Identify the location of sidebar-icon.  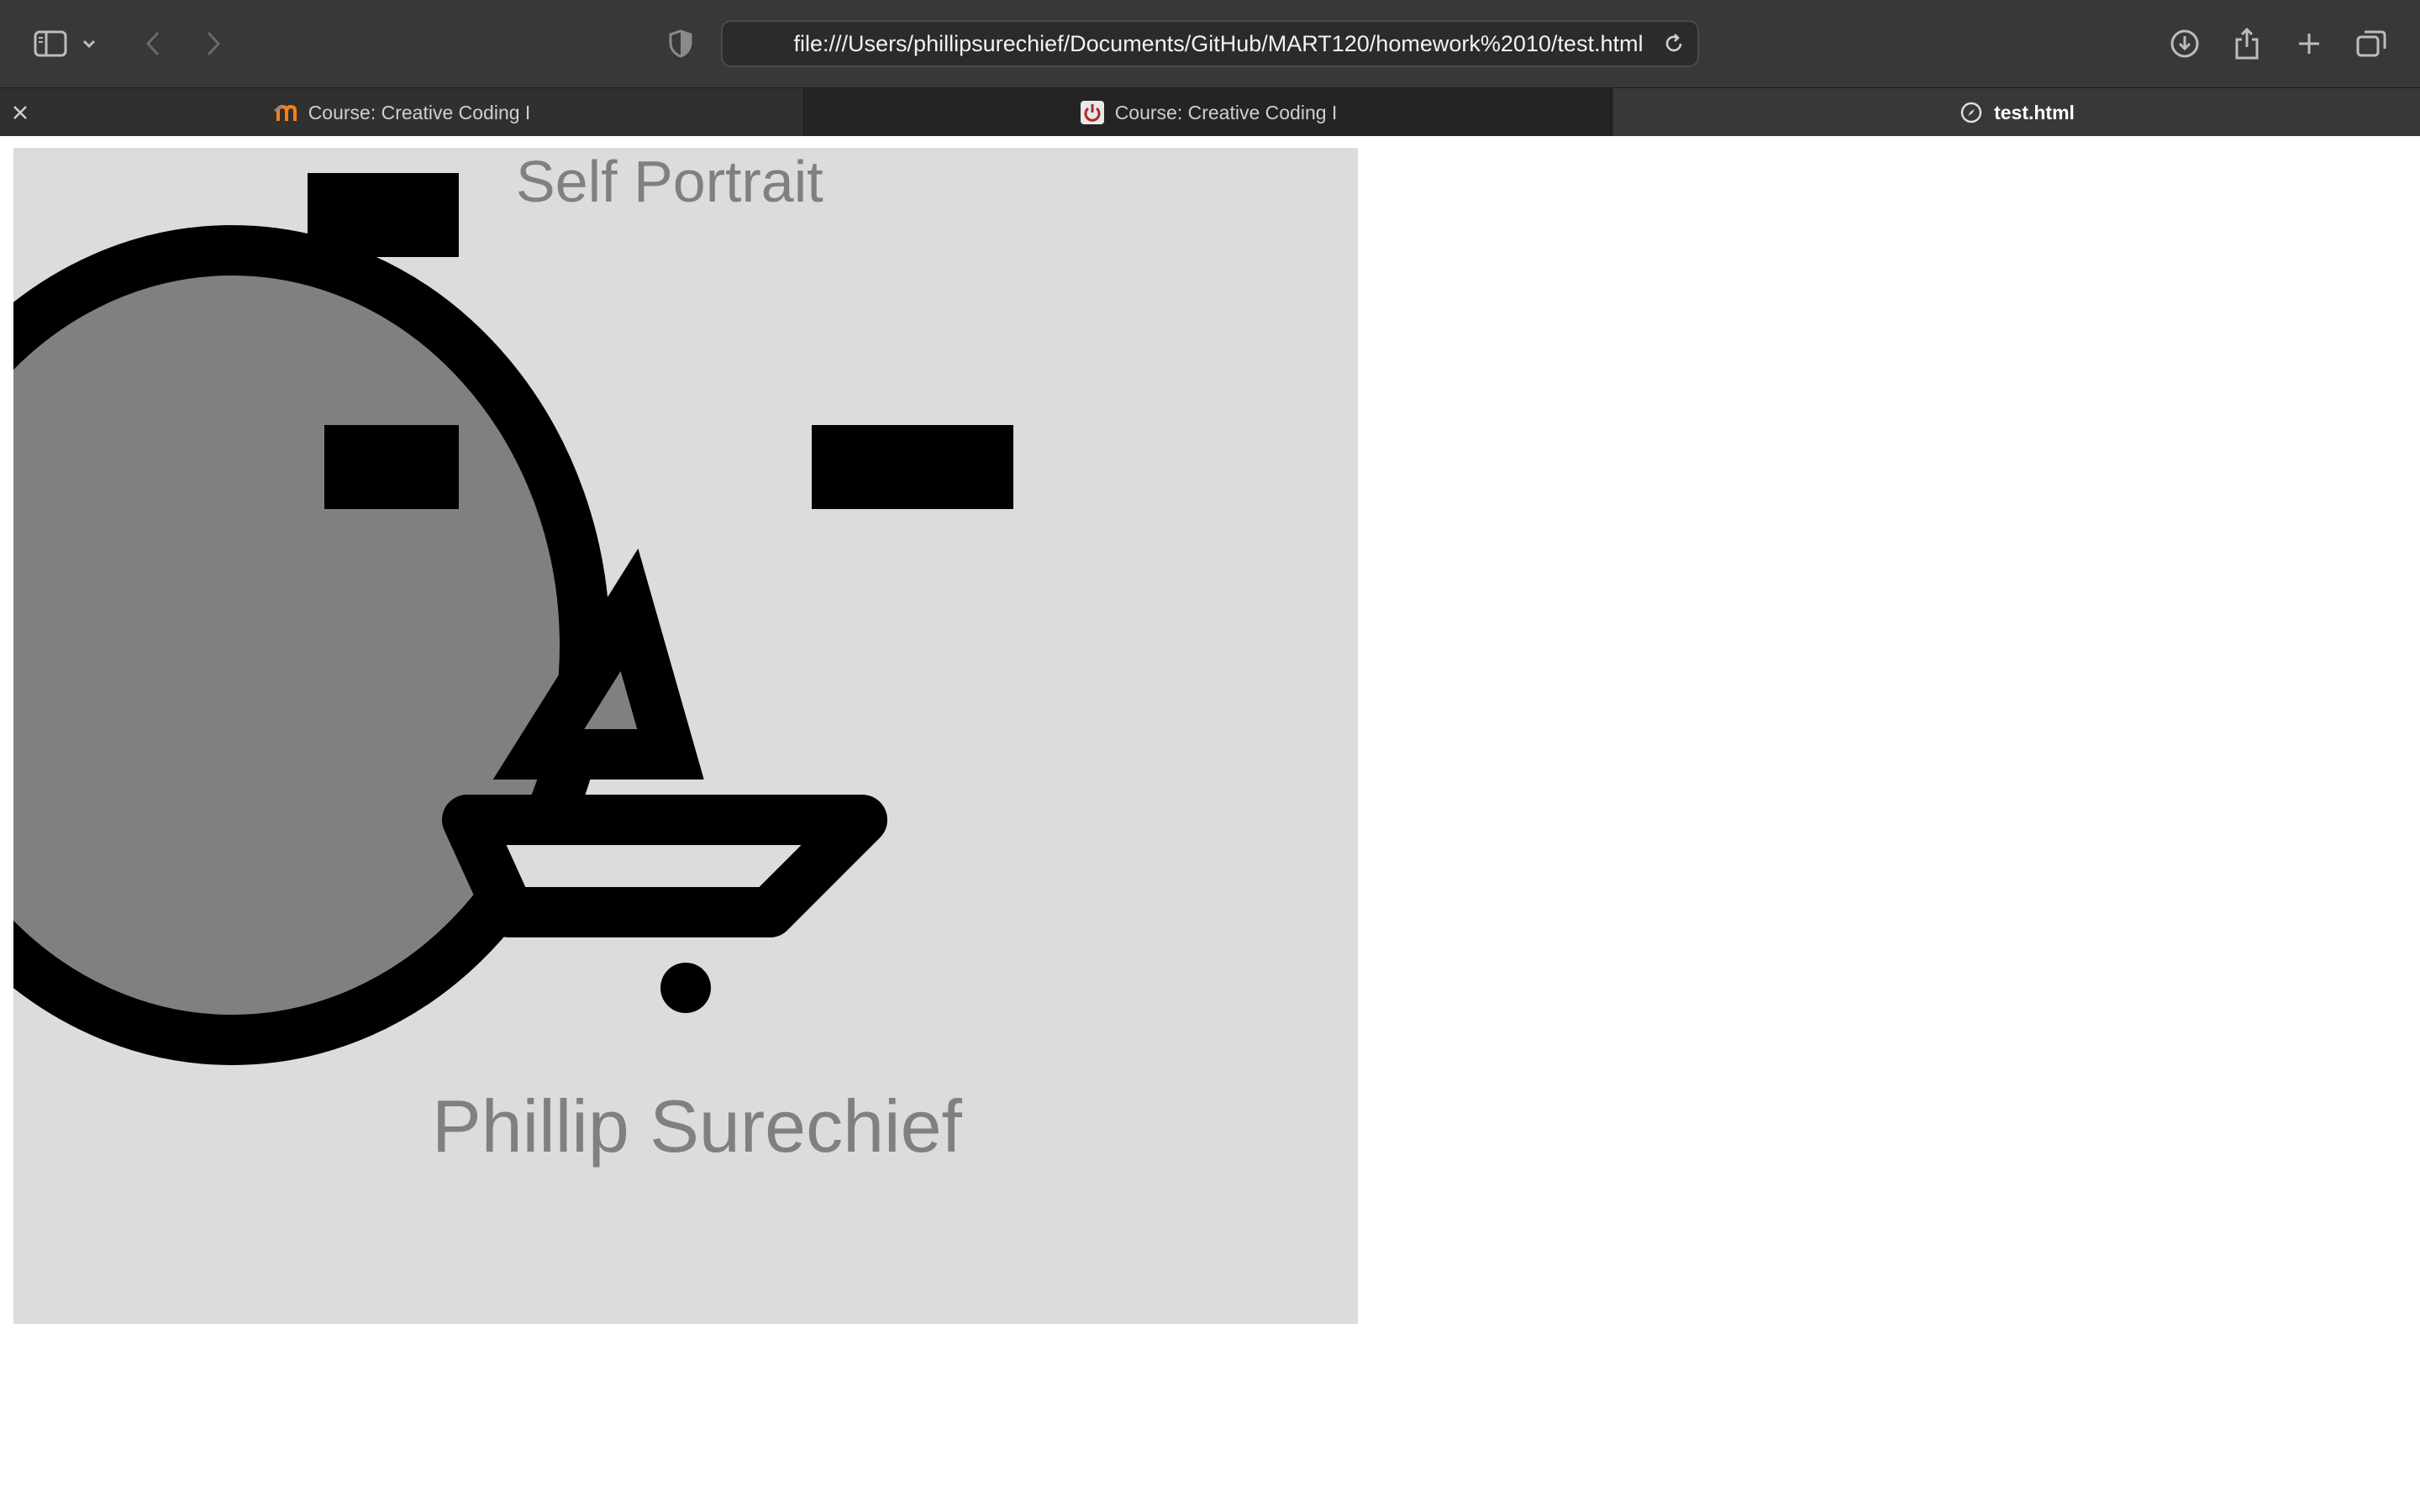
(51, 43).